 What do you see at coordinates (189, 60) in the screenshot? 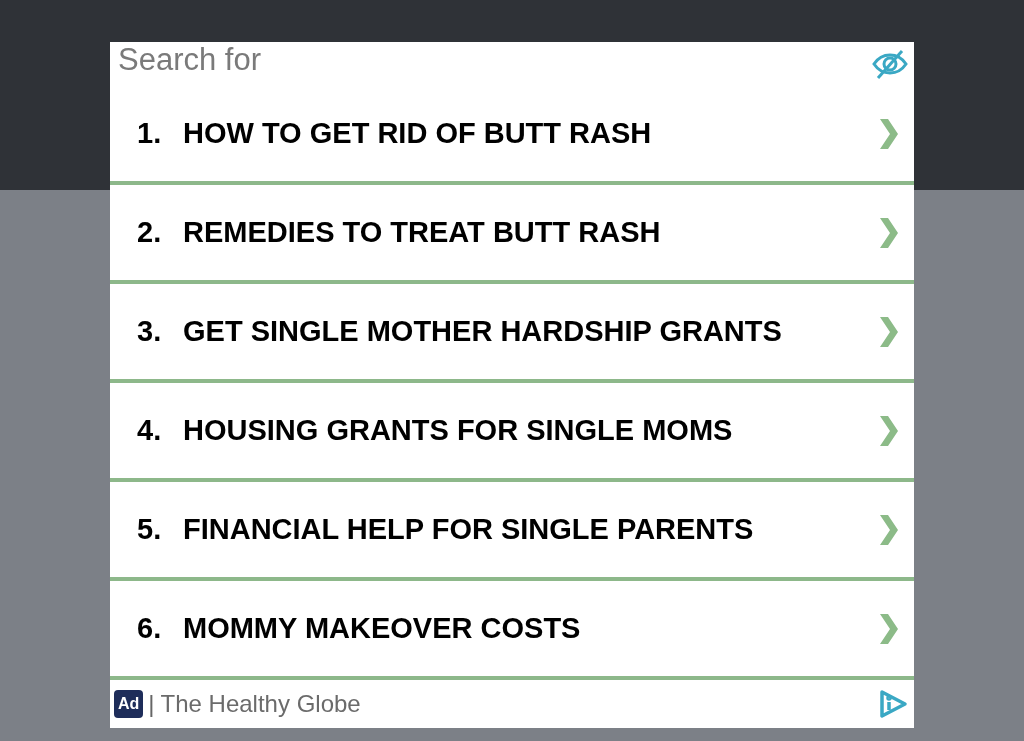
I see `panel-title: Search for` at bounding box center [189, 60].